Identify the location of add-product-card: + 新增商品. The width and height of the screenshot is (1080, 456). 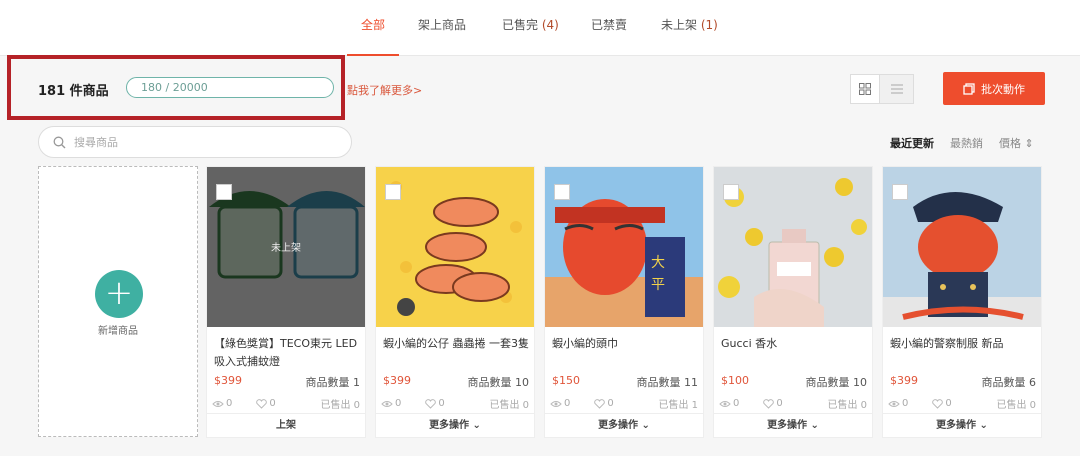
(118, 301).